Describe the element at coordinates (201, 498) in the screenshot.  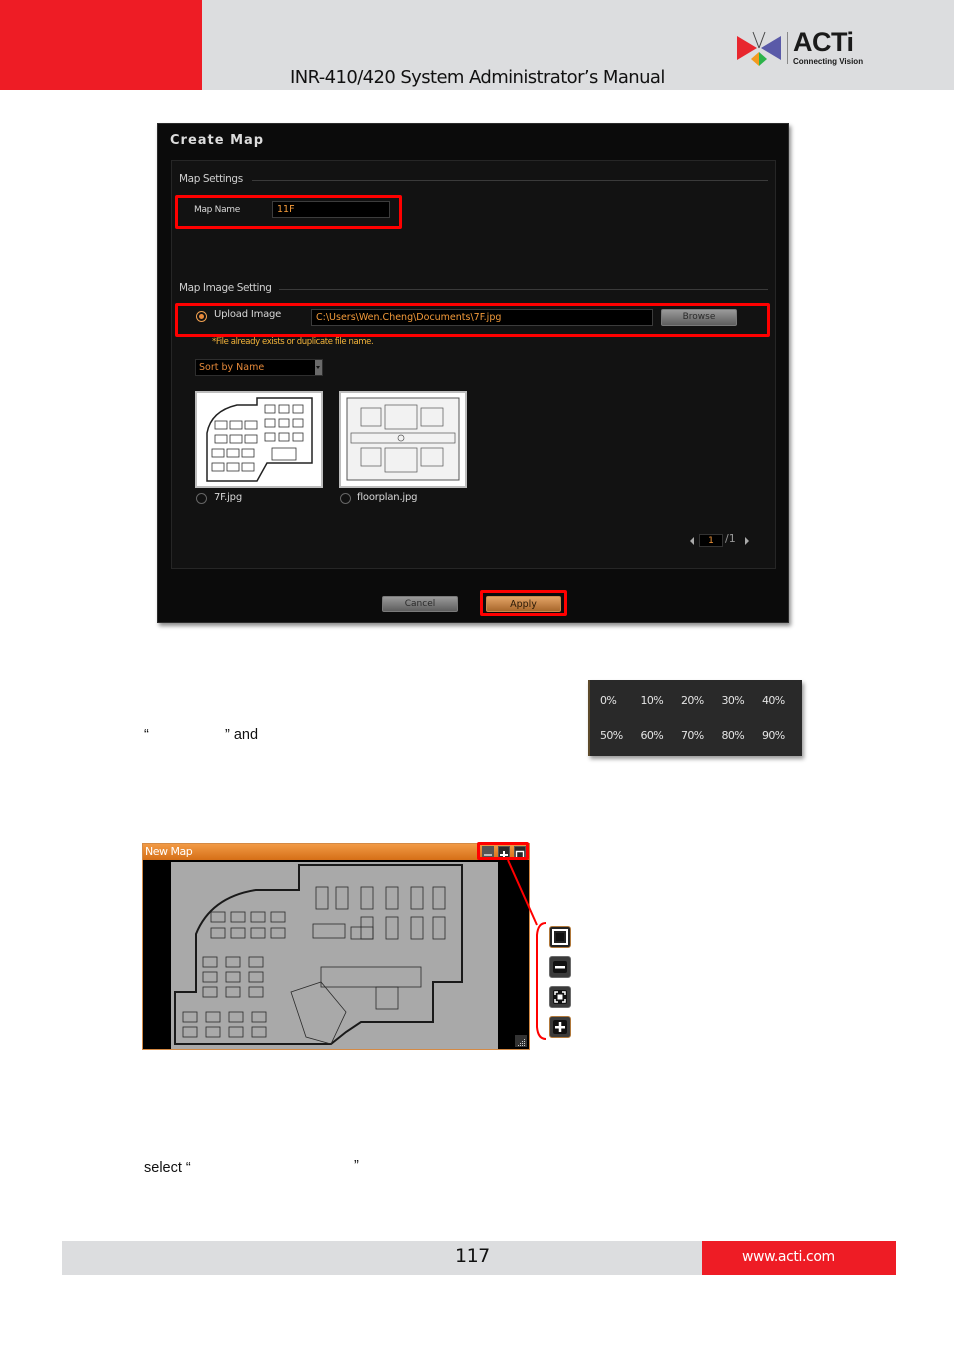
I see `thumbnail-radio-7f` at that location.